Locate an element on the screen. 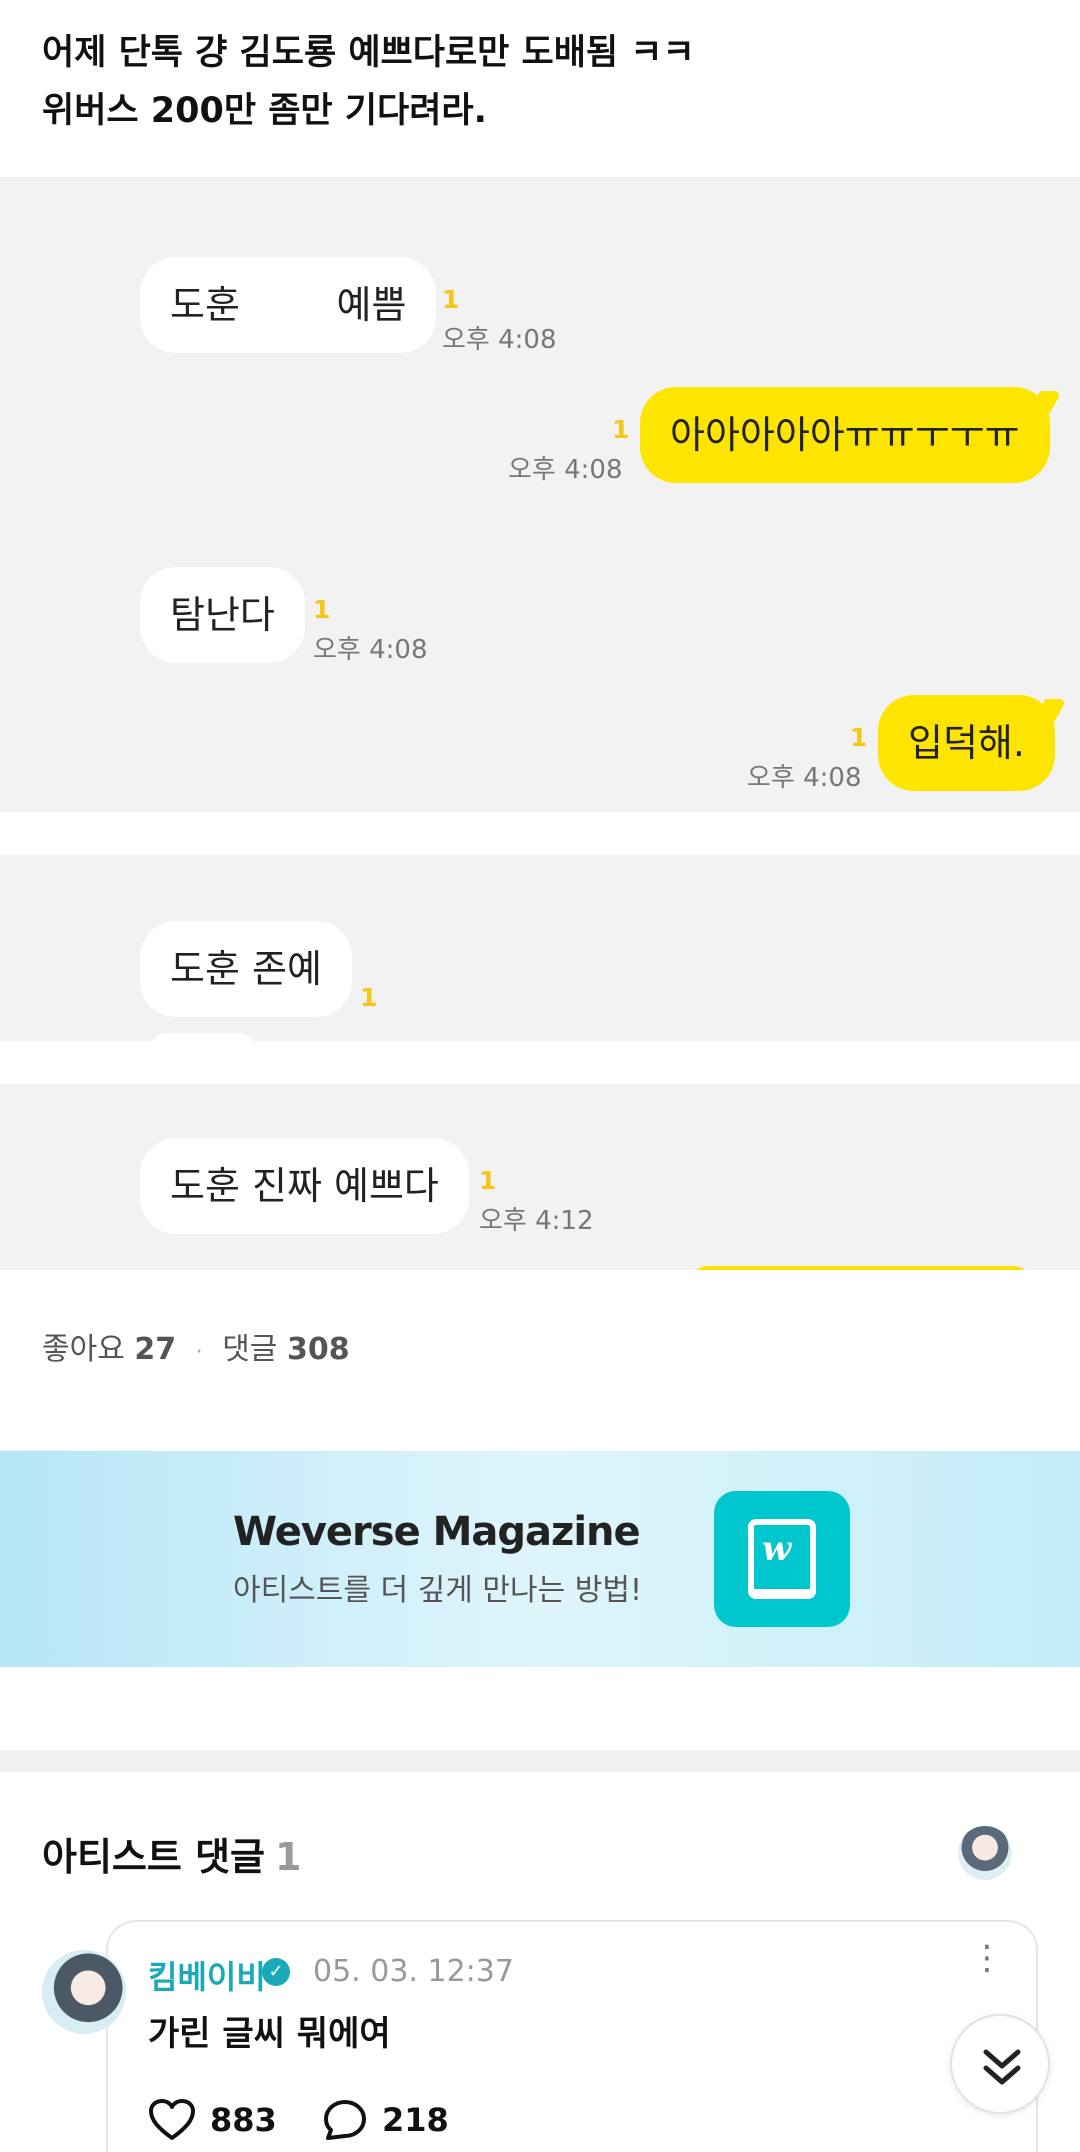 This screenshot has height=2152, width=1080. post-line-1: 어제 단톡 걍 김도룡 예쁘다로만 도배됨 ㅋㅋ is located at coordinates (368, 53).